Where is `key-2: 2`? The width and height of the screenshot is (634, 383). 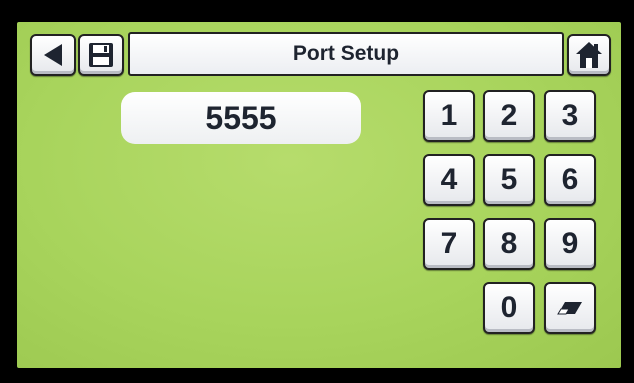 key-2: 2 is located at coordinates (509, 116).